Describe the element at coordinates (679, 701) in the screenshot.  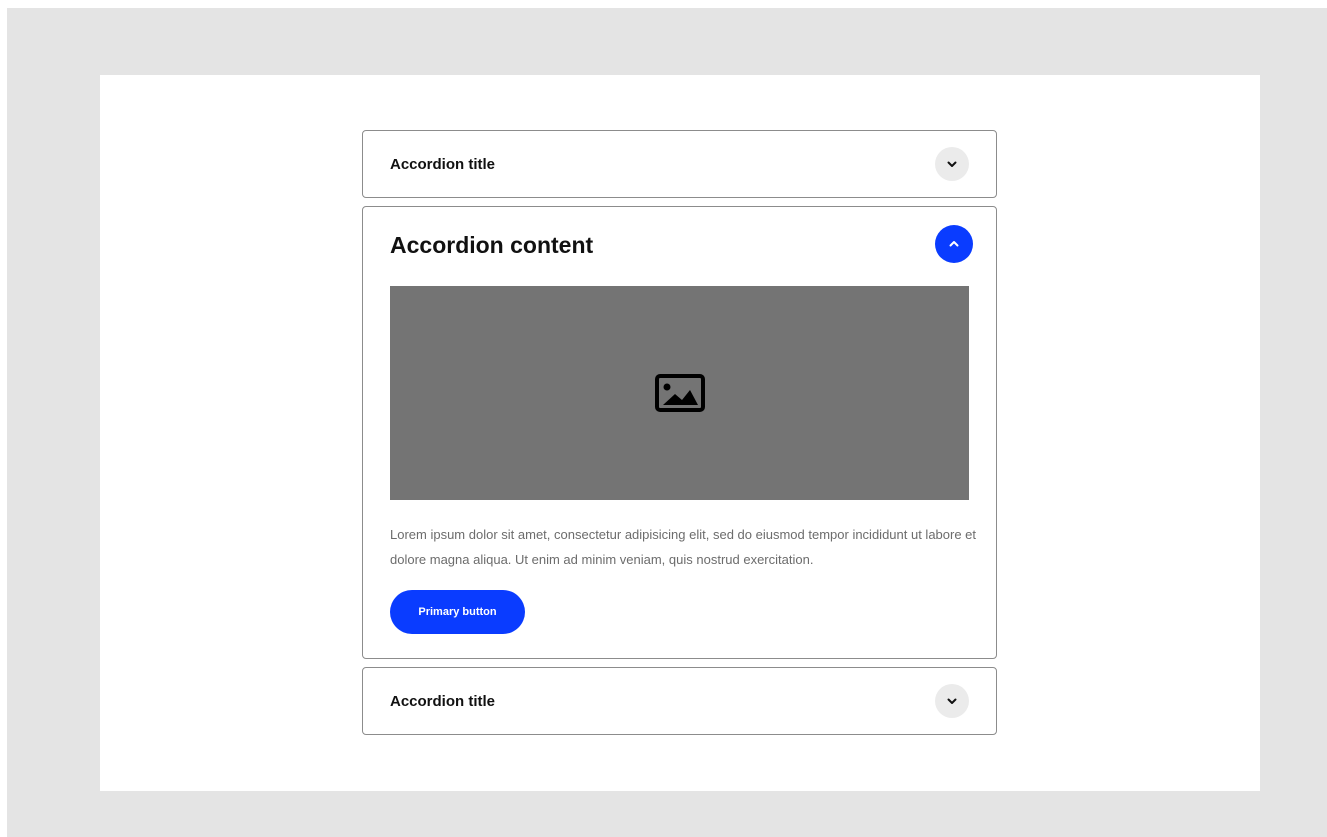
I see `accordion-item-3: Accordion title` at that location.